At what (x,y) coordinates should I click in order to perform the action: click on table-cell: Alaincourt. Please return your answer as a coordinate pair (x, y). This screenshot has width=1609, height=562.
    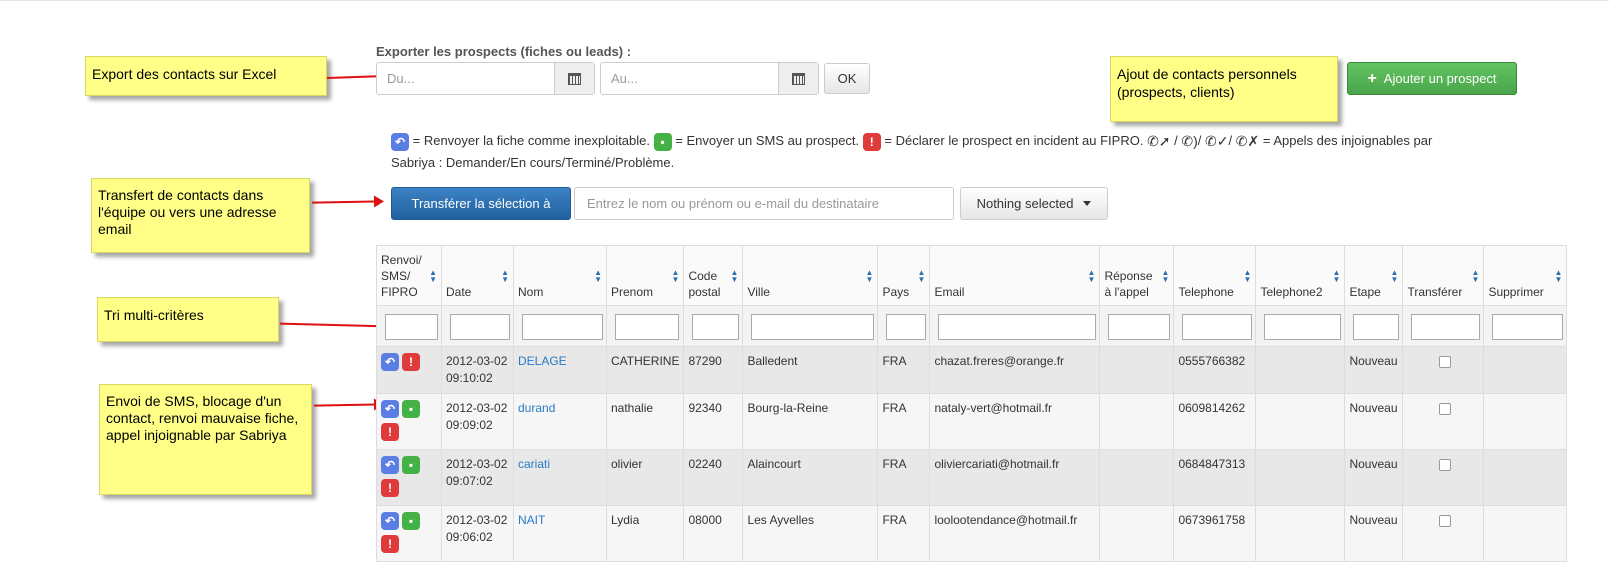
    Looking at the image, I should click on (810, 477).